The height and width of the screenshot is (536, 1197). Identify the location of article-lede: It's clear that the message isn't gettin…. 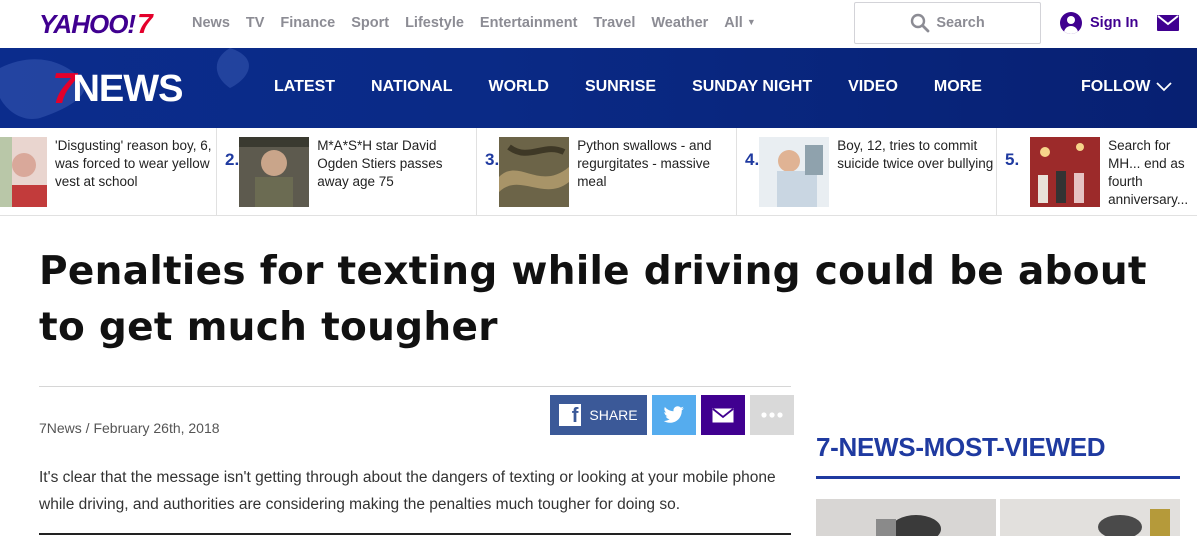
(407, 491).